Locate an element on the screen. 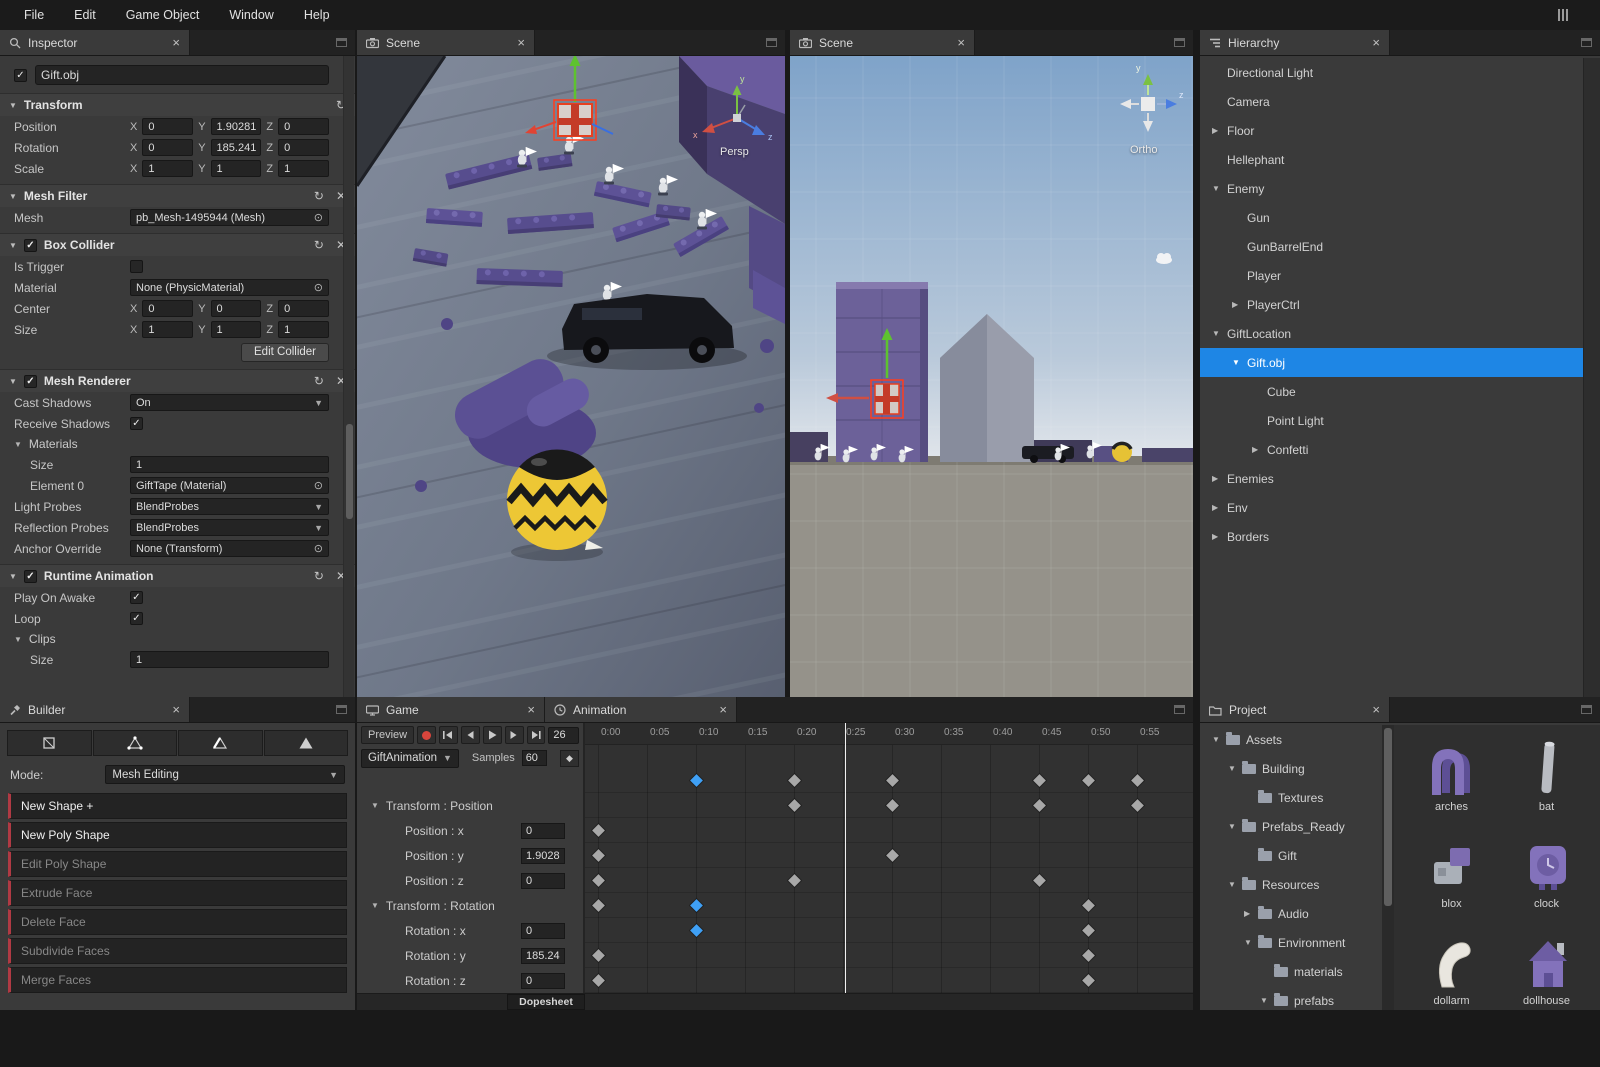 The width and height of the screenshot is (1600, 1067). ortho-gizmo-label: Ortho is located at coordinates (1144, 150).